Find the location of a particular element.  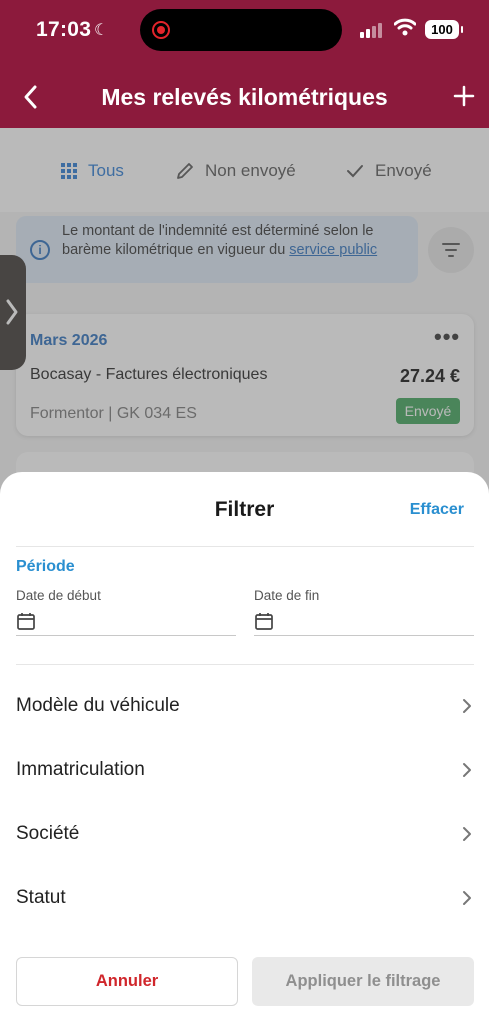

filter-row-registration: Immatriculation is located at coordinates (245, 770).